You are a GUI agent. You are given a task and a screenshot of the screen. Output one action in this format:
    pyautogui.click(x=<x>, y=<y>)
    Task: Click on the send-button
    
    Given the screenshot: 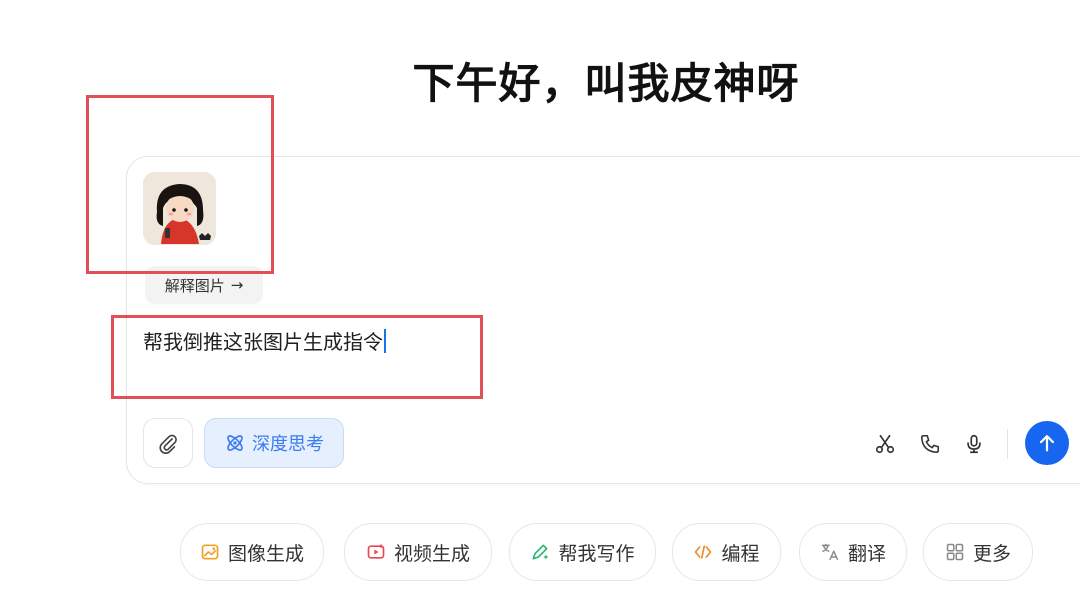 What is the action you would take?
    pyautogui.click(x=1047, y=443)
    